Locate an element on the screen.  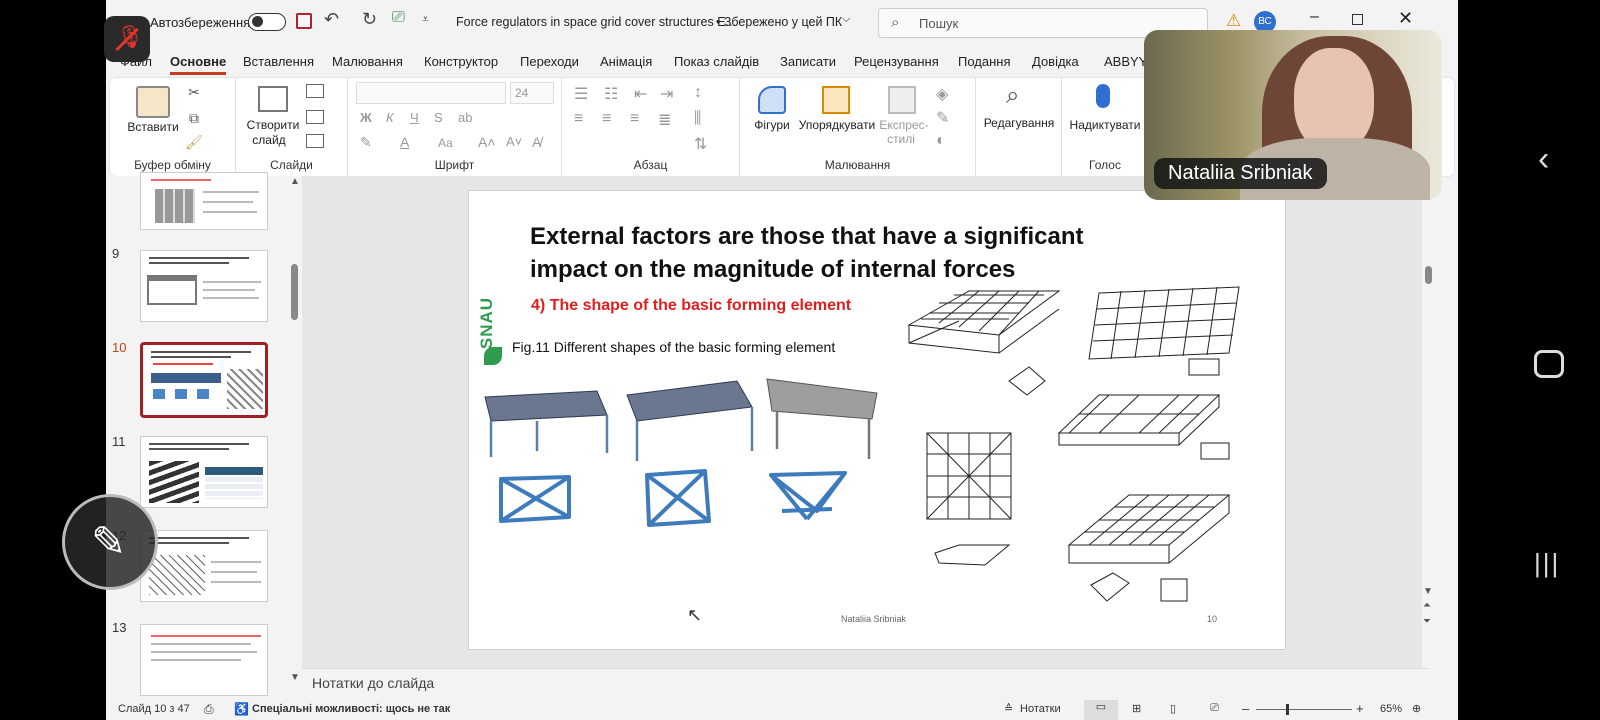
zoom-out-icon: – is located at coordinates (1245, 708).